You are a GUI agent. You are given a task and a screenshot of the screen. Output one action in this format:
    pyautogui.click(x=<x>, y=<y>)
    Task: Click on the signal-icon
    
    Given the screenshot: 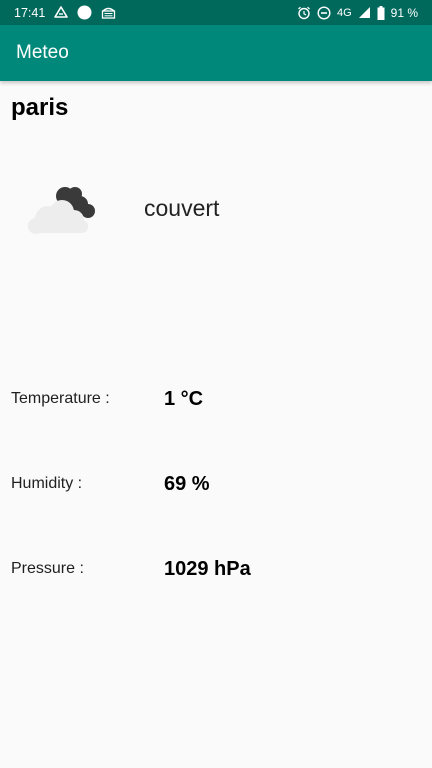 What is the action you would take?
    pyautogui.click(x=364, y=12)
    